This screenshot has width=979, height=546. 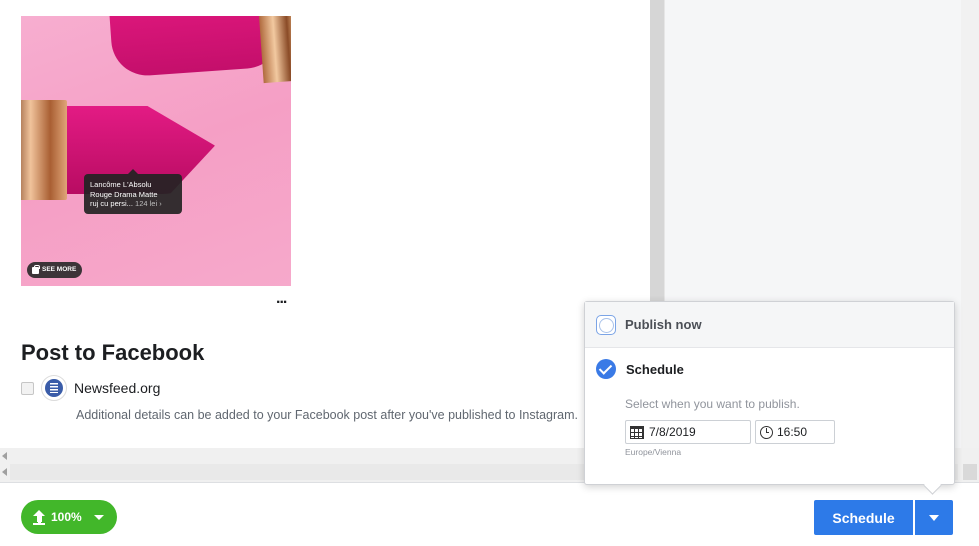 I want to click on post-to-facebook-title: Post to Facebook, so click(x=113, y=352).